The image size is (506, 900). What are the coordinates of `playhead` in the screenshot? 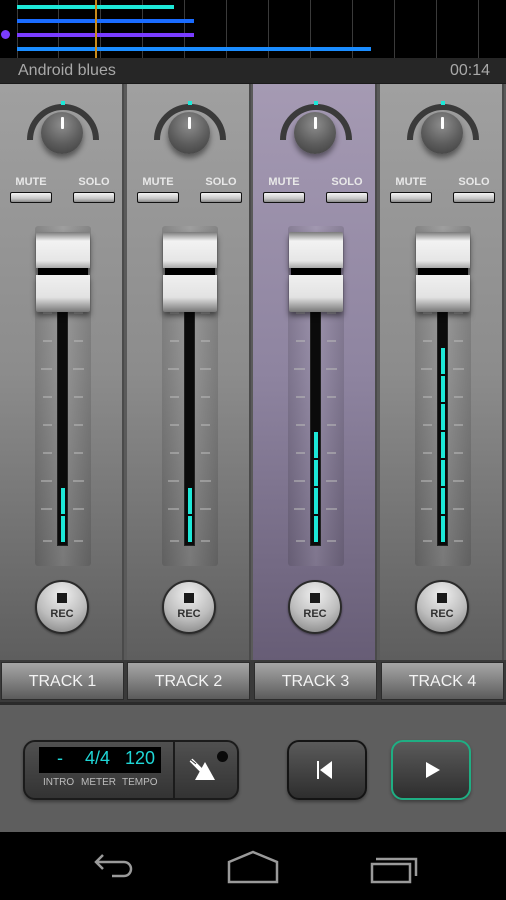 It's located at (96, 29).